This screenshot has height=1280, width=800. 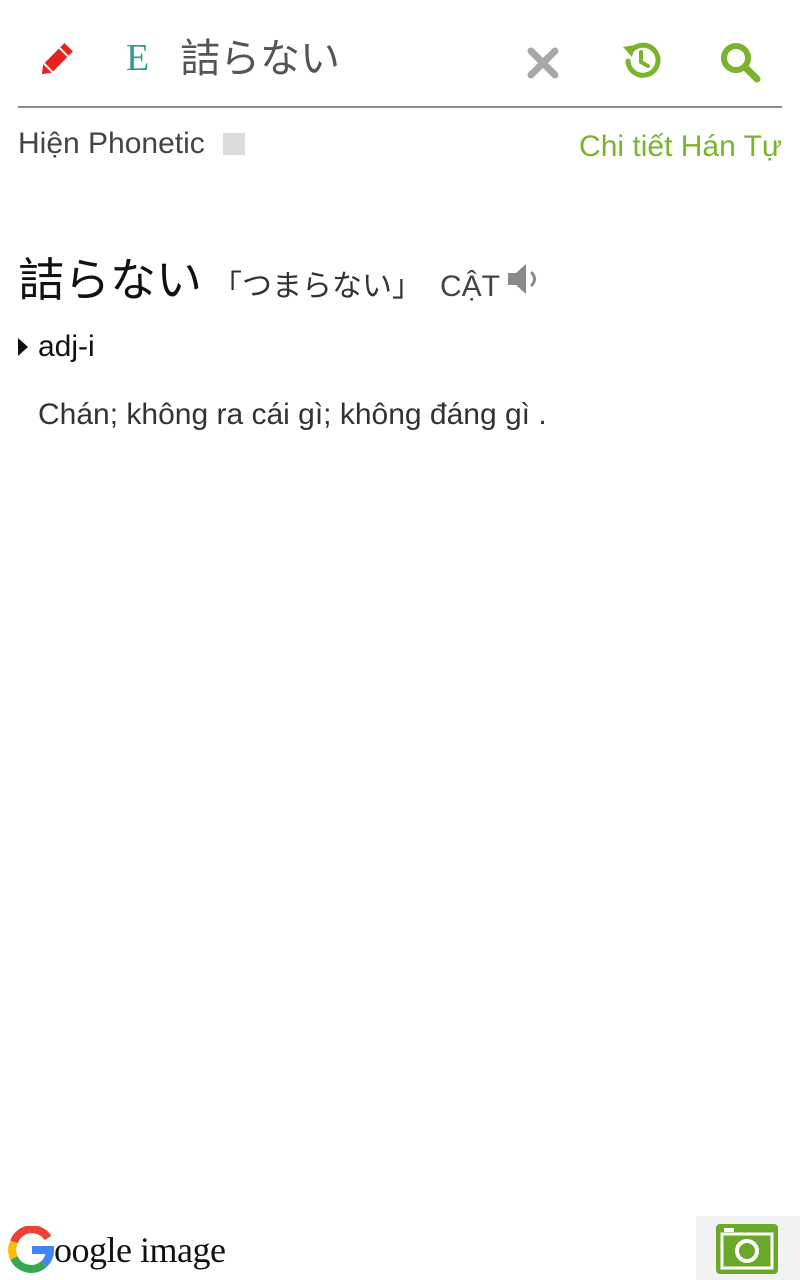 I want to click on pencil-icon, so click(x=56, y=60).